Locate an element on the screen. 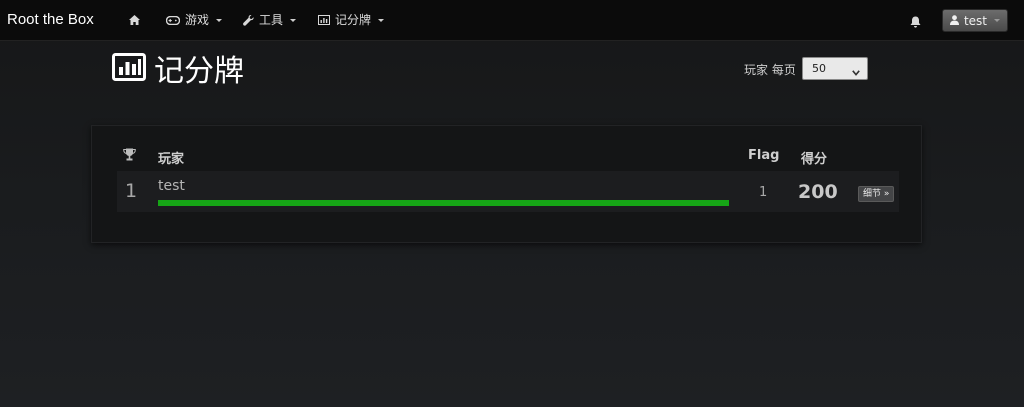 The image size is (1024, 407). wrench-icon is located at coordinates (248, 20).